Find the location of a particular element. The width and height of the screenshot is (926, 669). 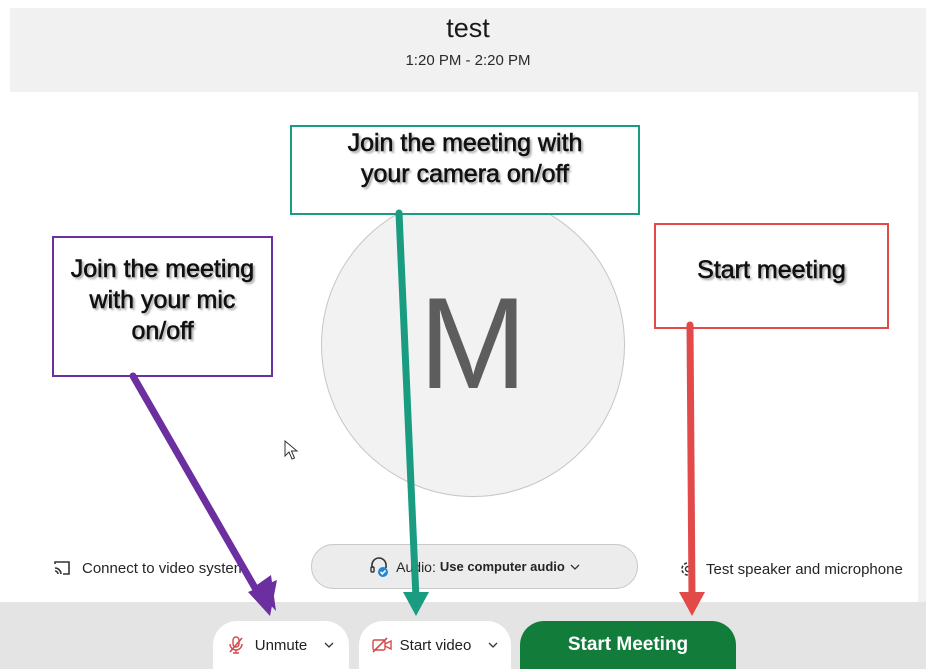

start-video-label: Start video is located at coordinates (435, 645).